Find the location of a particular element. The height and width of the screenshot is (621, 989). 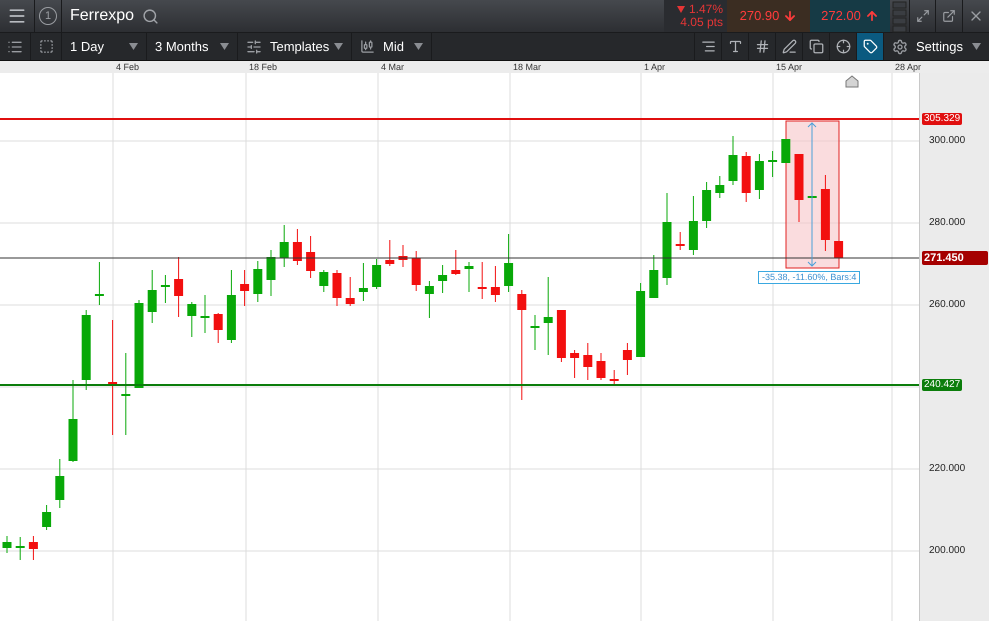

sliders-icon is located at coordinates (254, 46).